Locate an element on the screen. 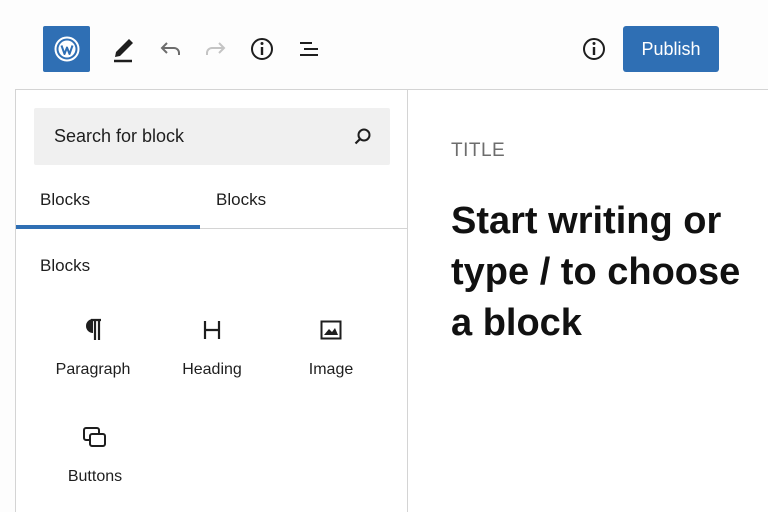 This screenshot has width=768, height=512. block-label: Buttons is located at coordinates (95, 476).